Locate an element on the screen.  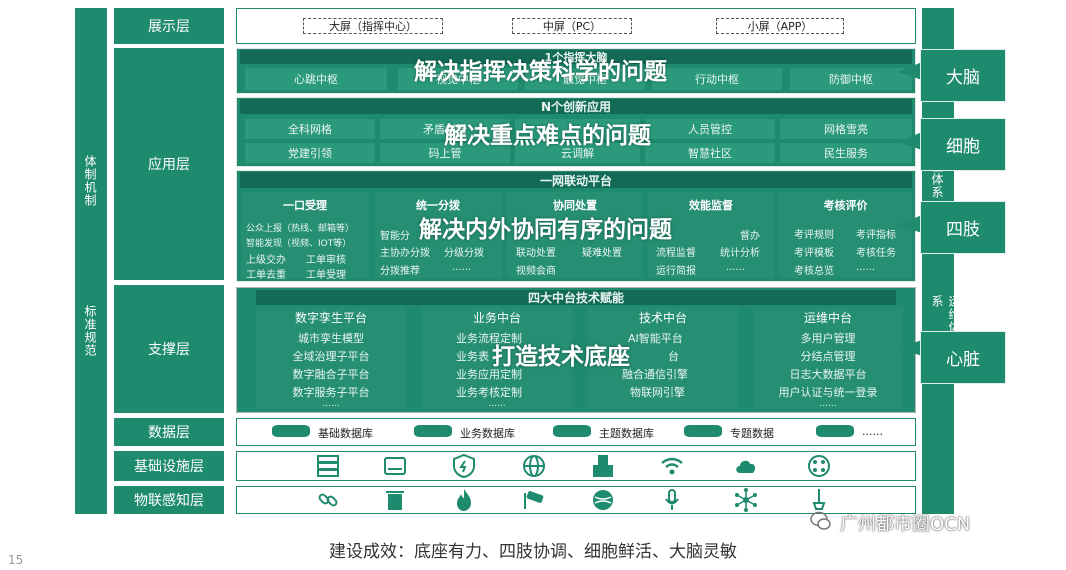
platform-col-item: 工单受理 is located at coordinates (326, 275).